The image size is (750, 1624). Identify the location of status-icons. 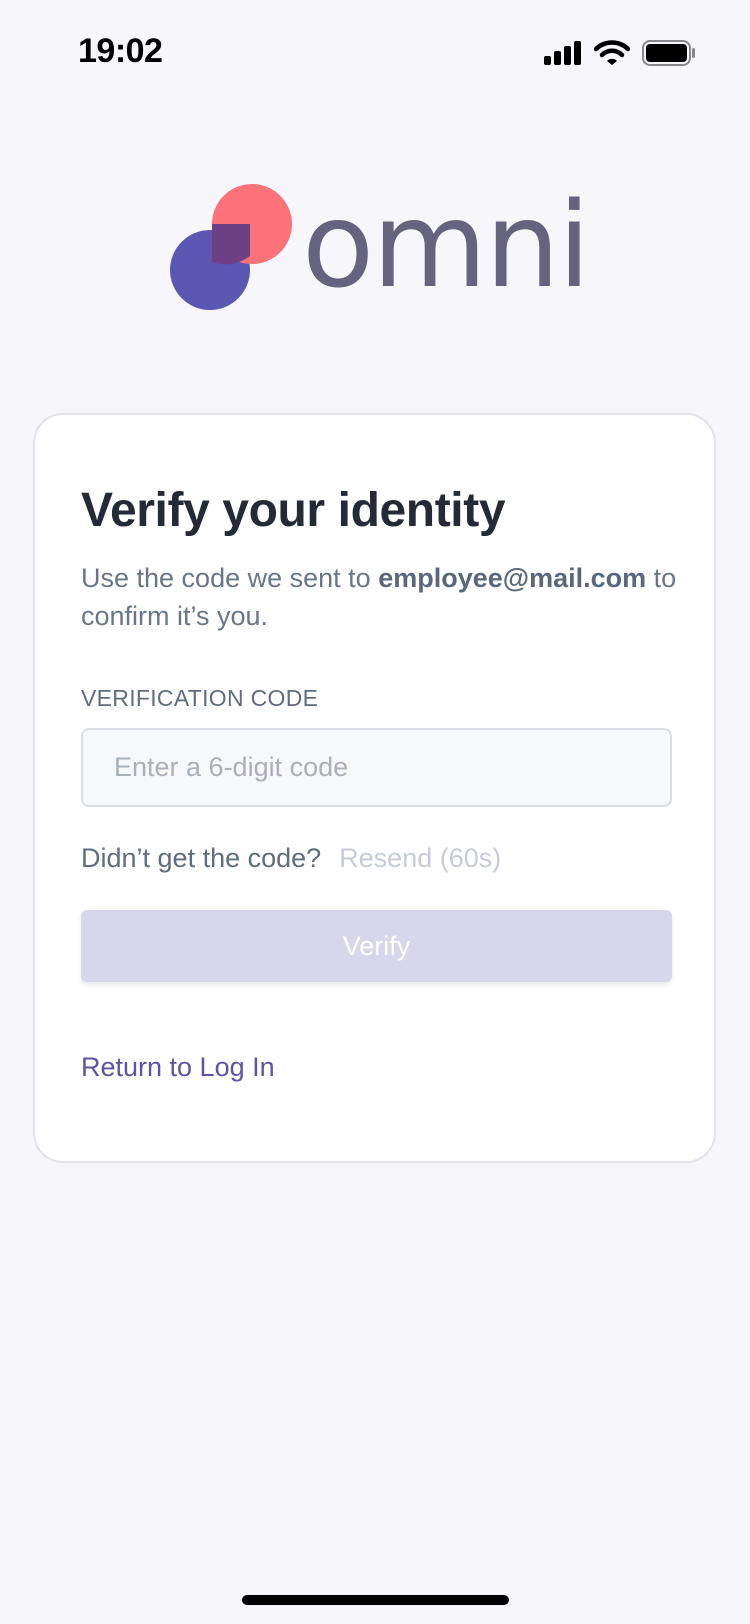
(620, 53).